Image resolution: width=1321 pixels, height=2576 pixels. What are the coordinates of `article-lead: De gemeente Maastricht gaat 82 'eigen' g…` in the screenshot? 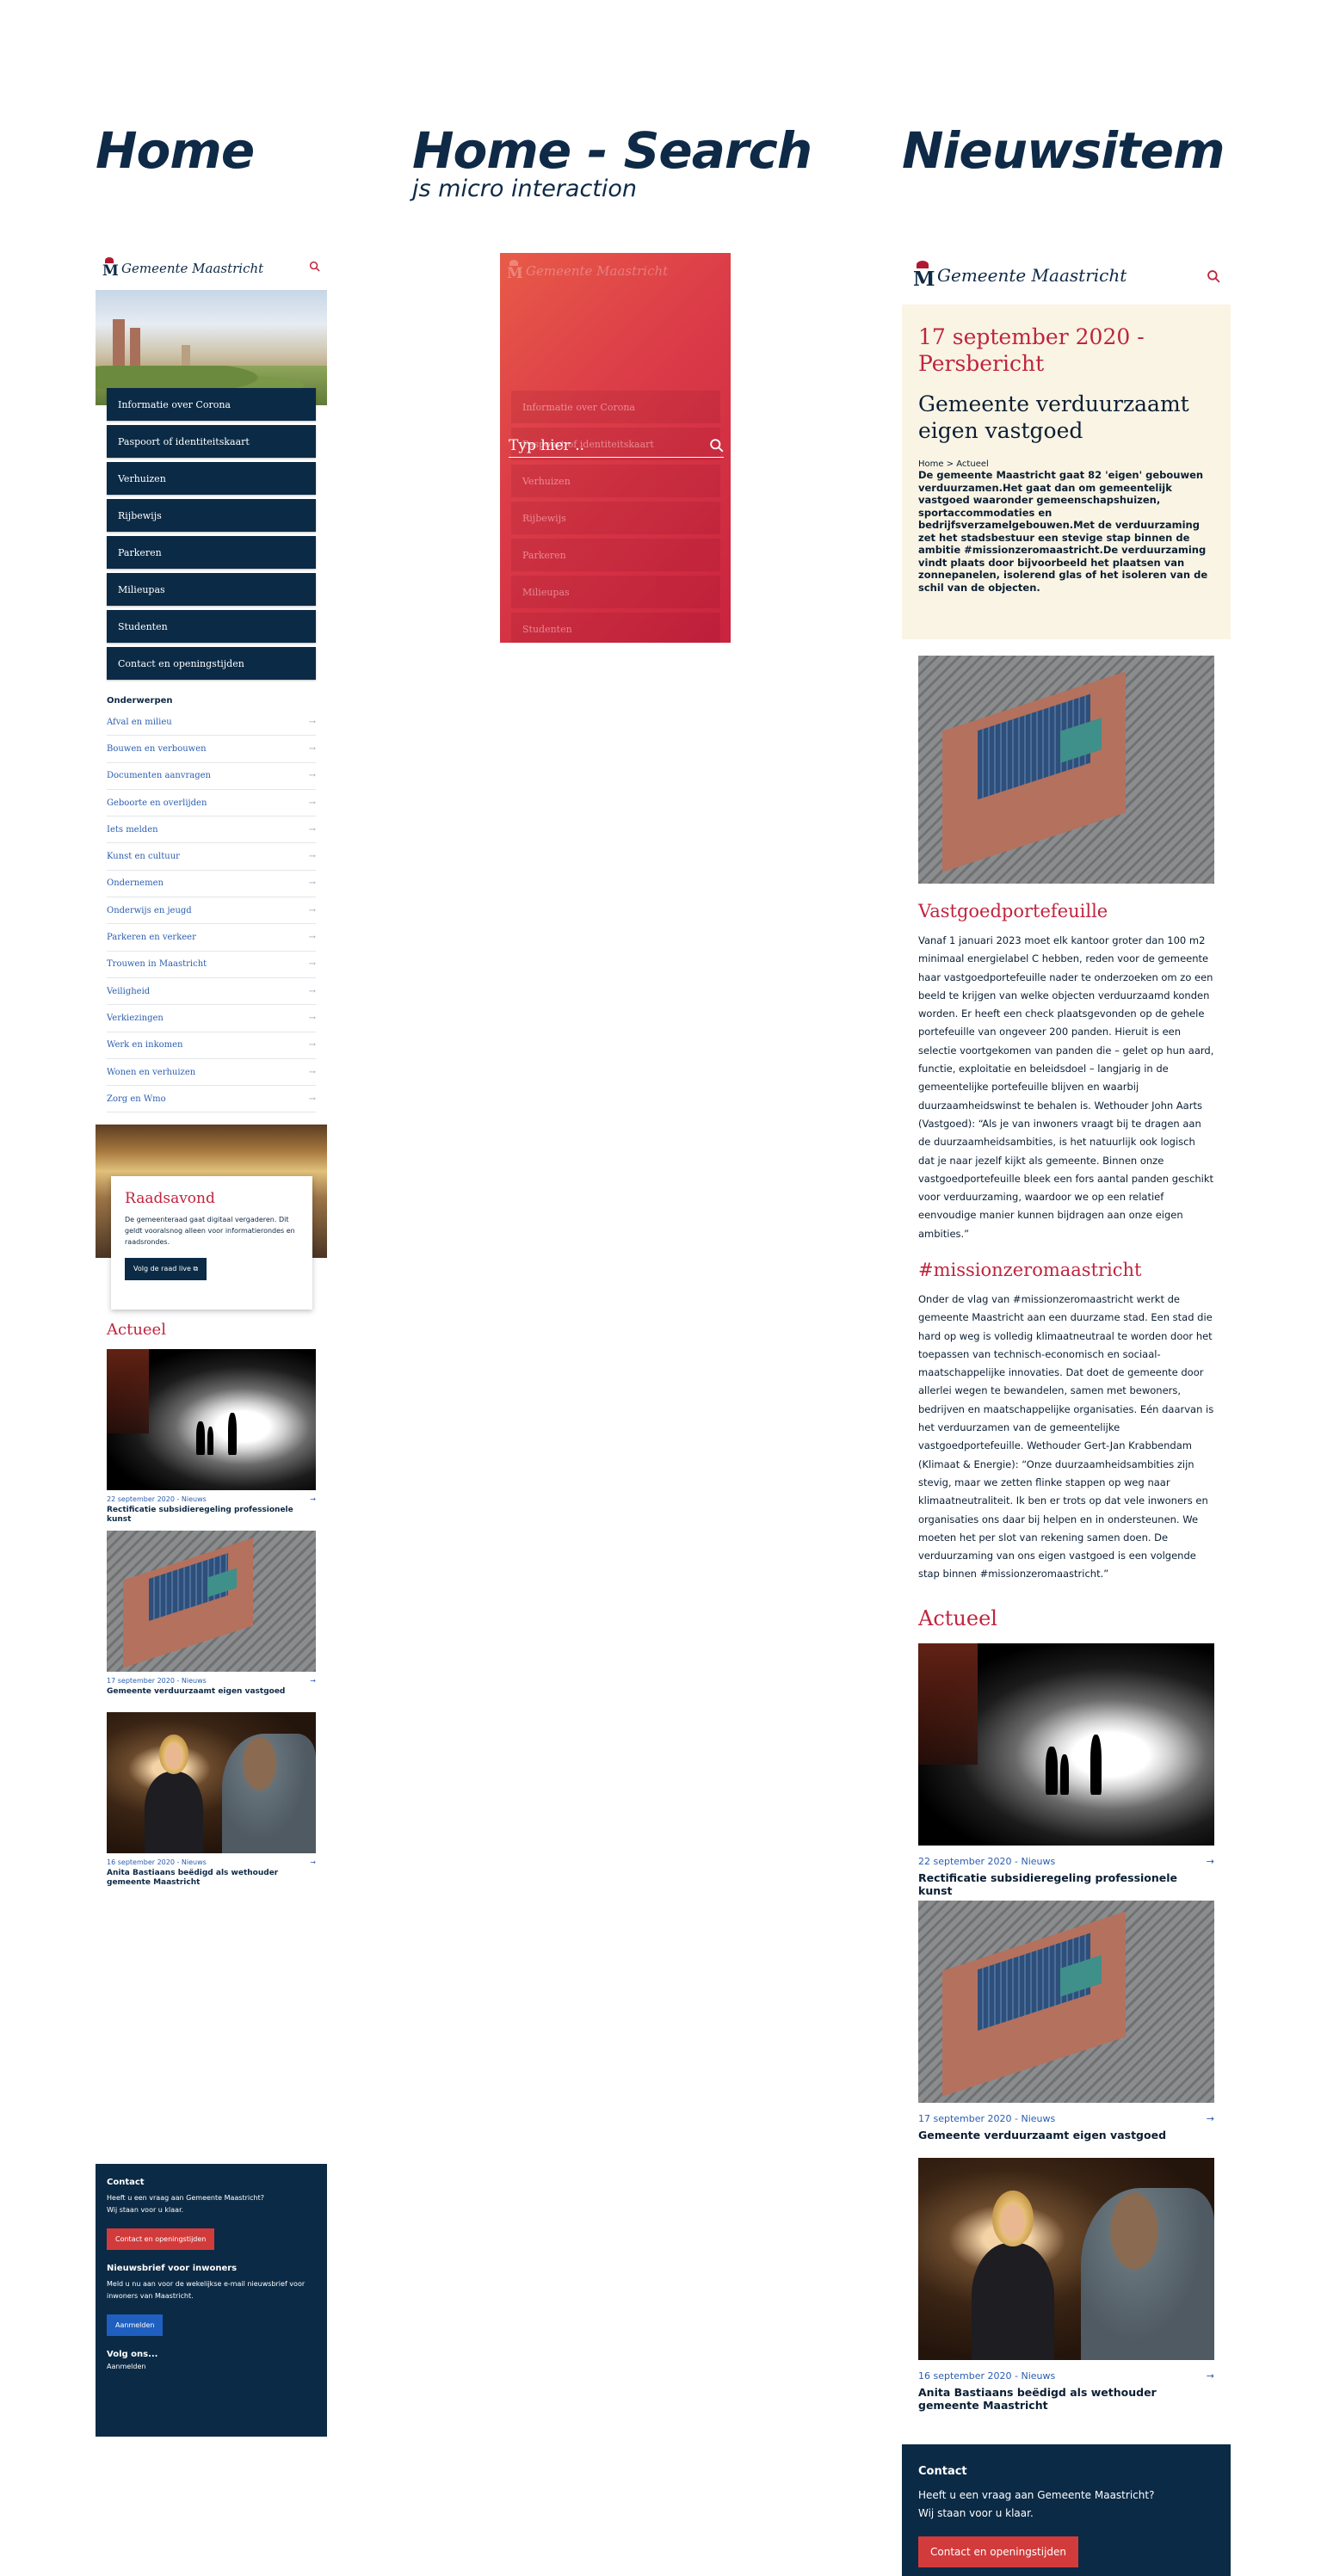 It's located at (1063, 531).